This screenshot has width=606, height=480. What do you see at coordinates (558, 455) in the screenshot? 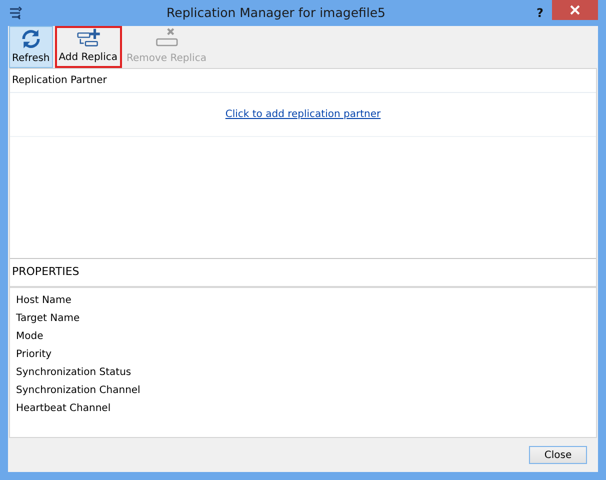
I see `close-dialog-button: Close` at bounding box center [558, 455].